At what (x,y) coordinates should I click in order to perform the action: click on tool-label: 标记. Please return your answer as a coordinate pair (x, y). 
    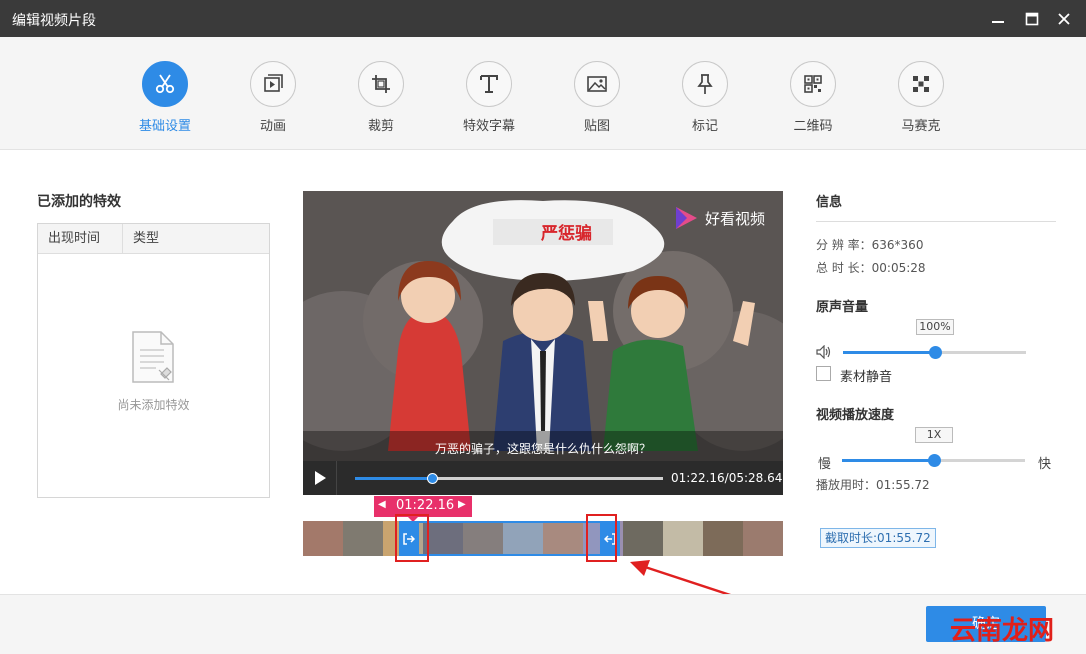
    Looking at the image, I should click on (704, 126).